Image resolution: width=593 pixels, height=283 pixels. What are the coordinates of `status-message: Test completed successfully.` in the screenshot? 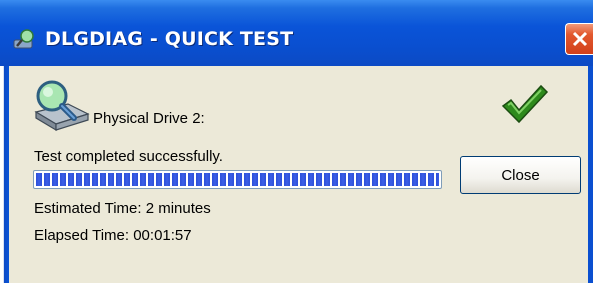 It's located at (128, 156).